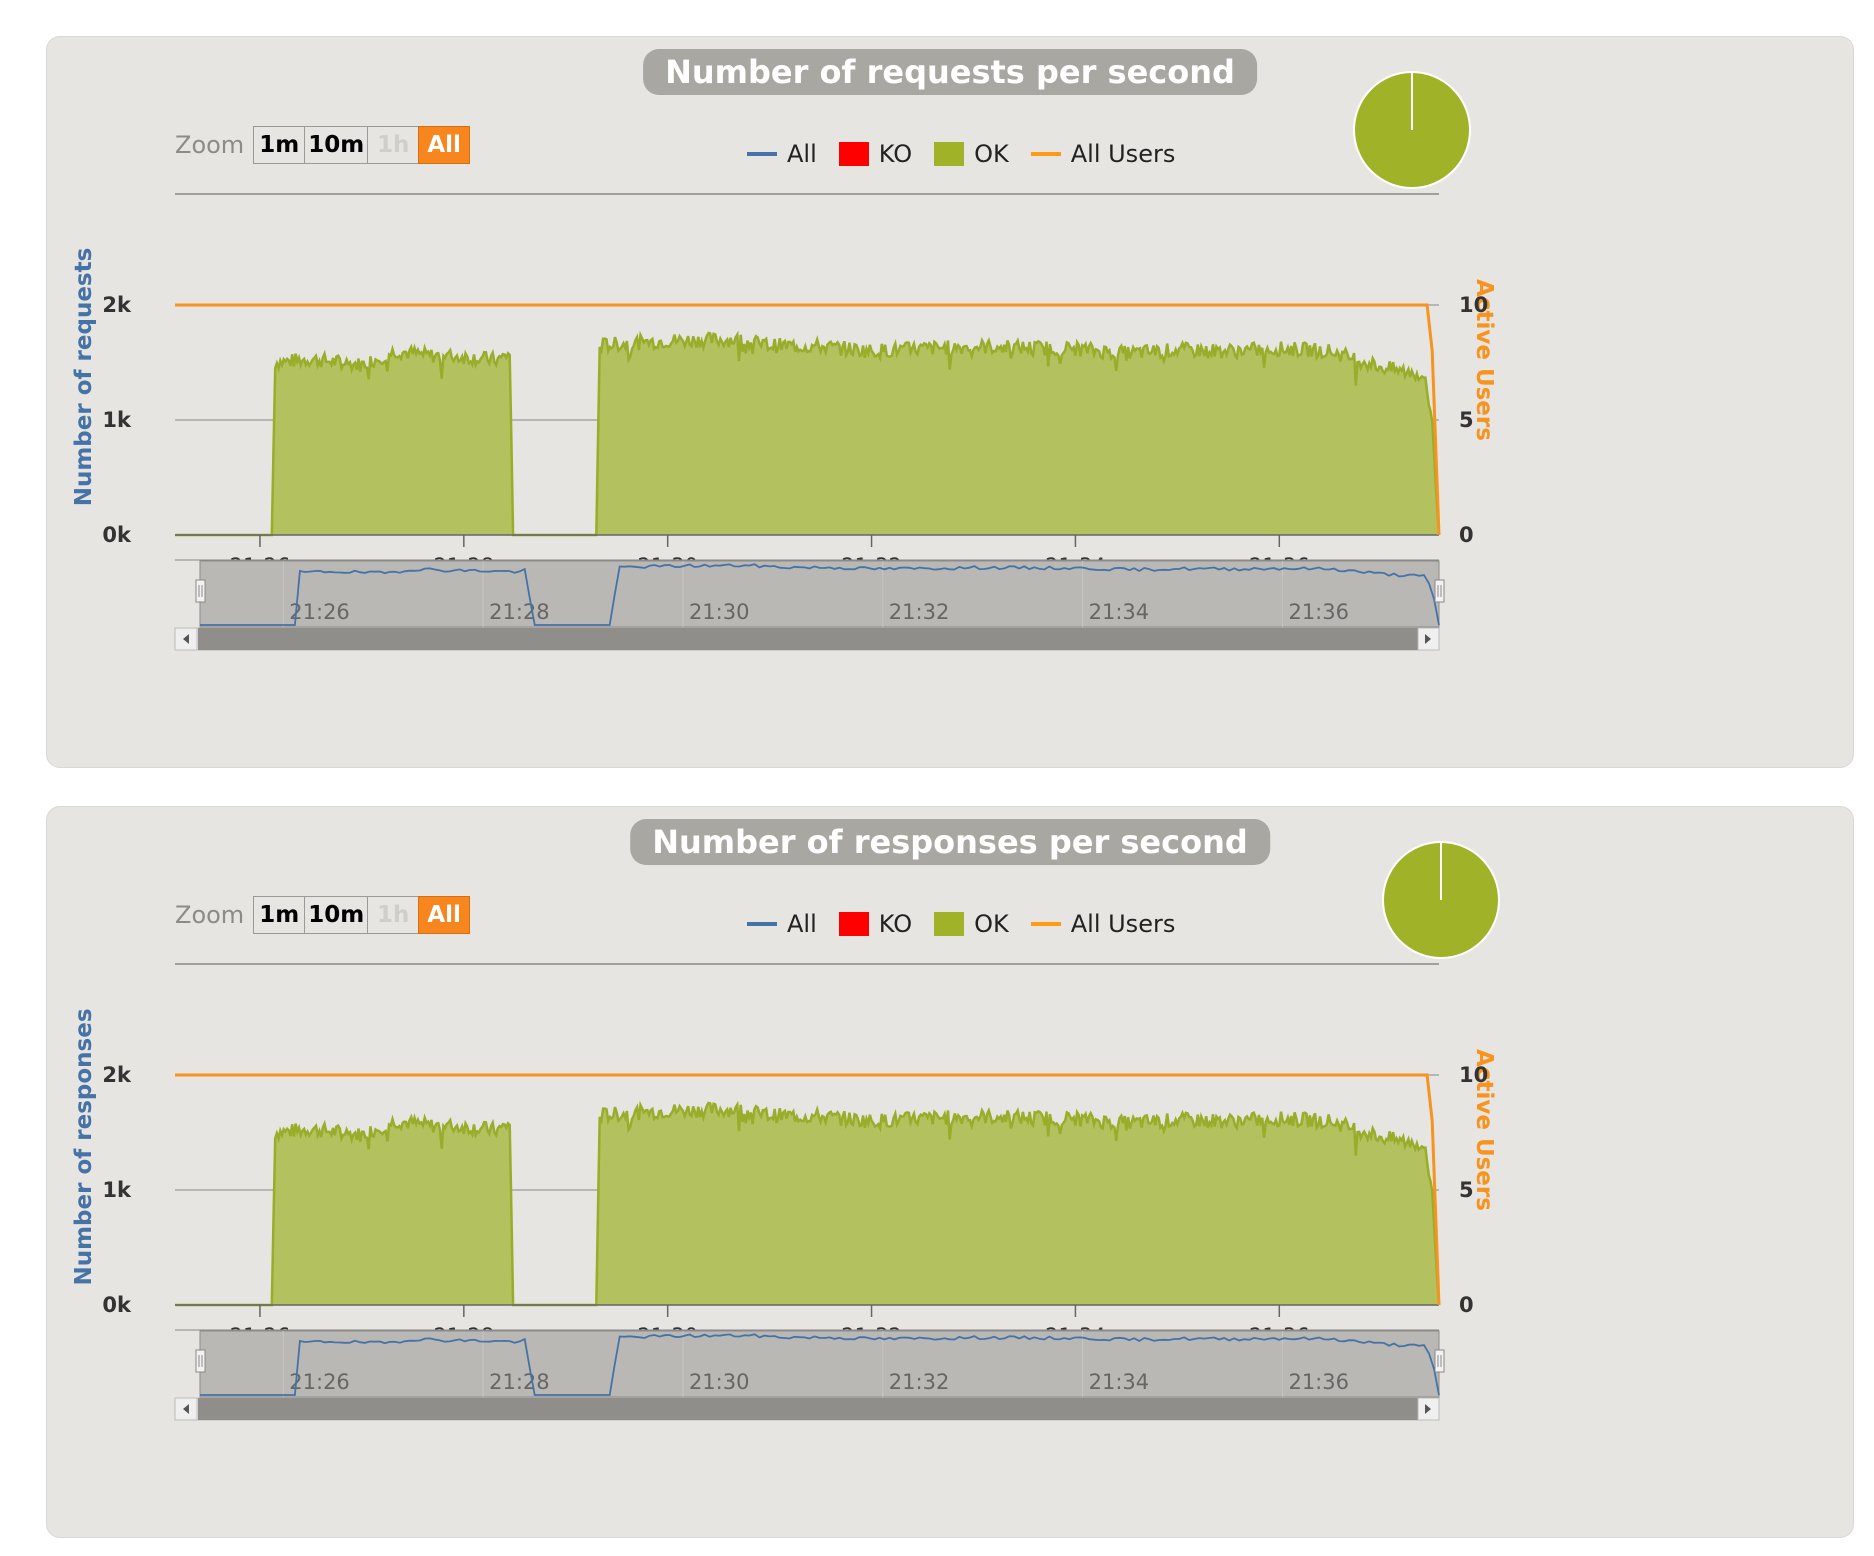 This screenshot has height=1556, width=1874. Describe the element at coordinates (84, 1146) in the screenshot. I see `y-axis-title: Number of responses` at that location.